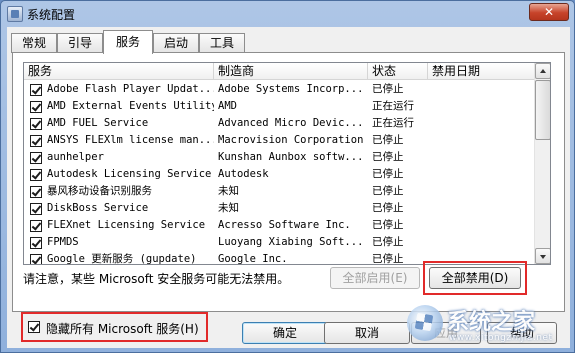 The image size is (575, 353). Describe the element at coordinates (375, 278) in the screenshot. I see `enable-all-button: 全部启用(E)` at that location.